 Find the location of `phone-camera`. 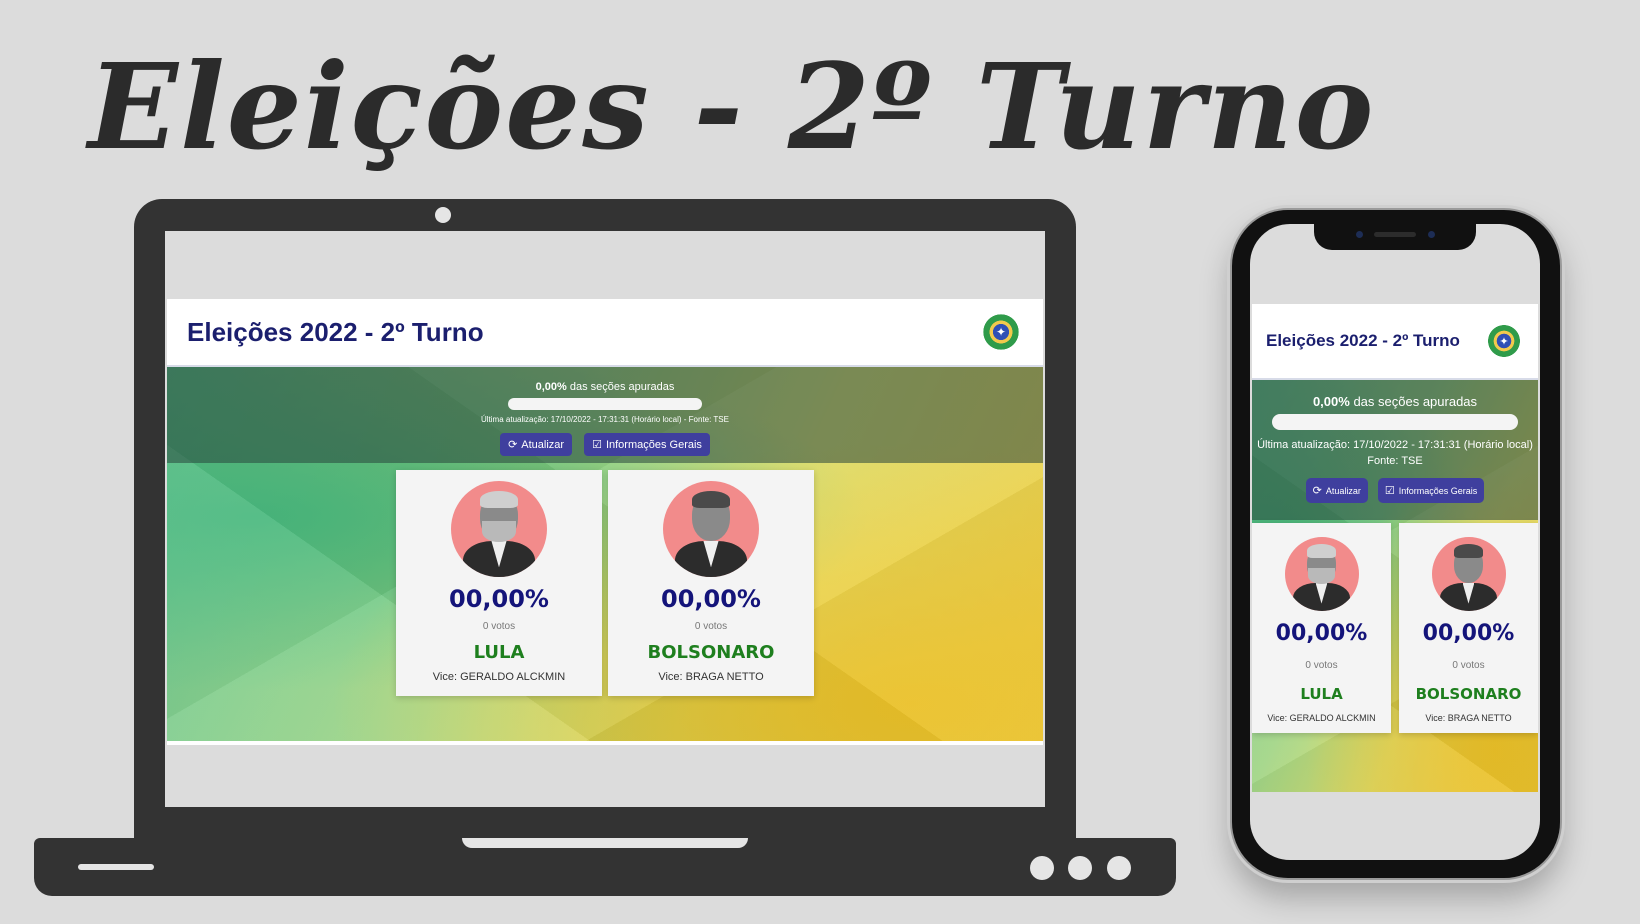

phone-camera is located at coordinates (1431, 234).